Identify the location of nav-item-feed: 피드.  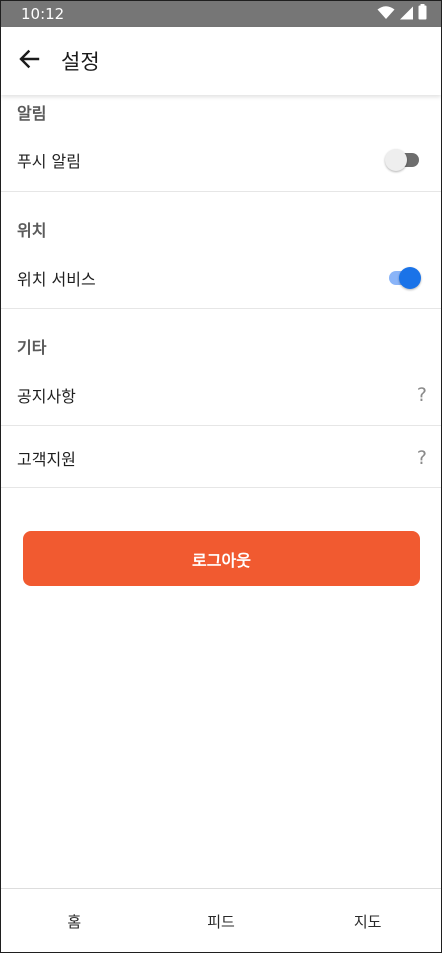
(221, 920).